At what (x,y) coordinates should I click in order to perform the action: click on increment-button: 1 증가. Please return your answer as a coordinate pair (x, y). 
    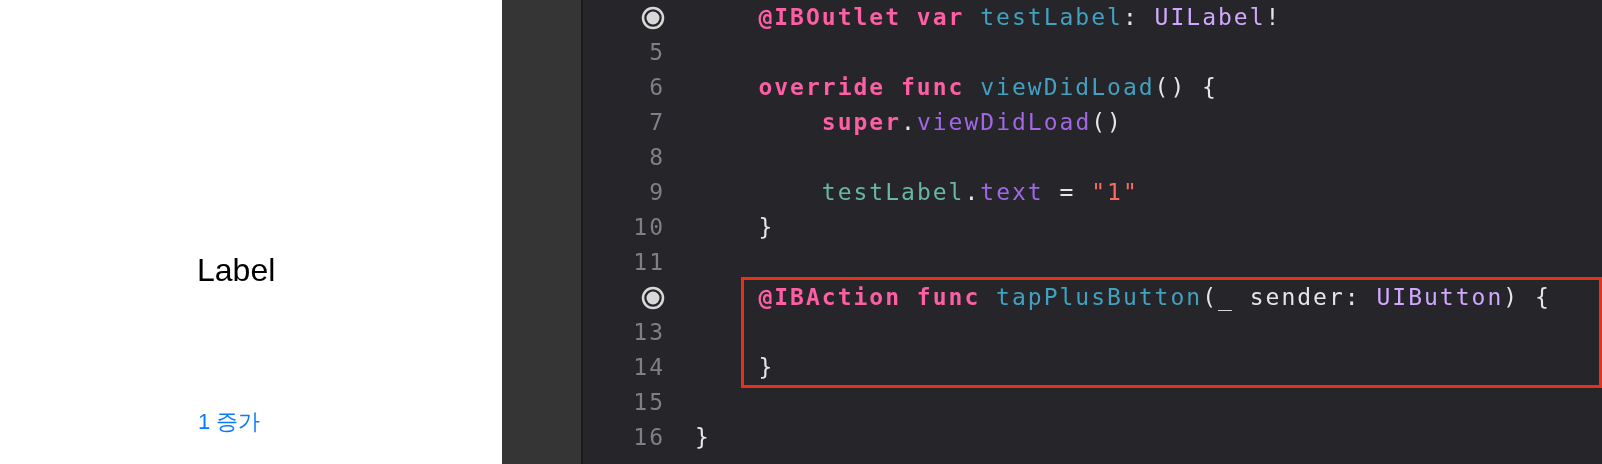
    Looking at the image, I should click on (229, 421).